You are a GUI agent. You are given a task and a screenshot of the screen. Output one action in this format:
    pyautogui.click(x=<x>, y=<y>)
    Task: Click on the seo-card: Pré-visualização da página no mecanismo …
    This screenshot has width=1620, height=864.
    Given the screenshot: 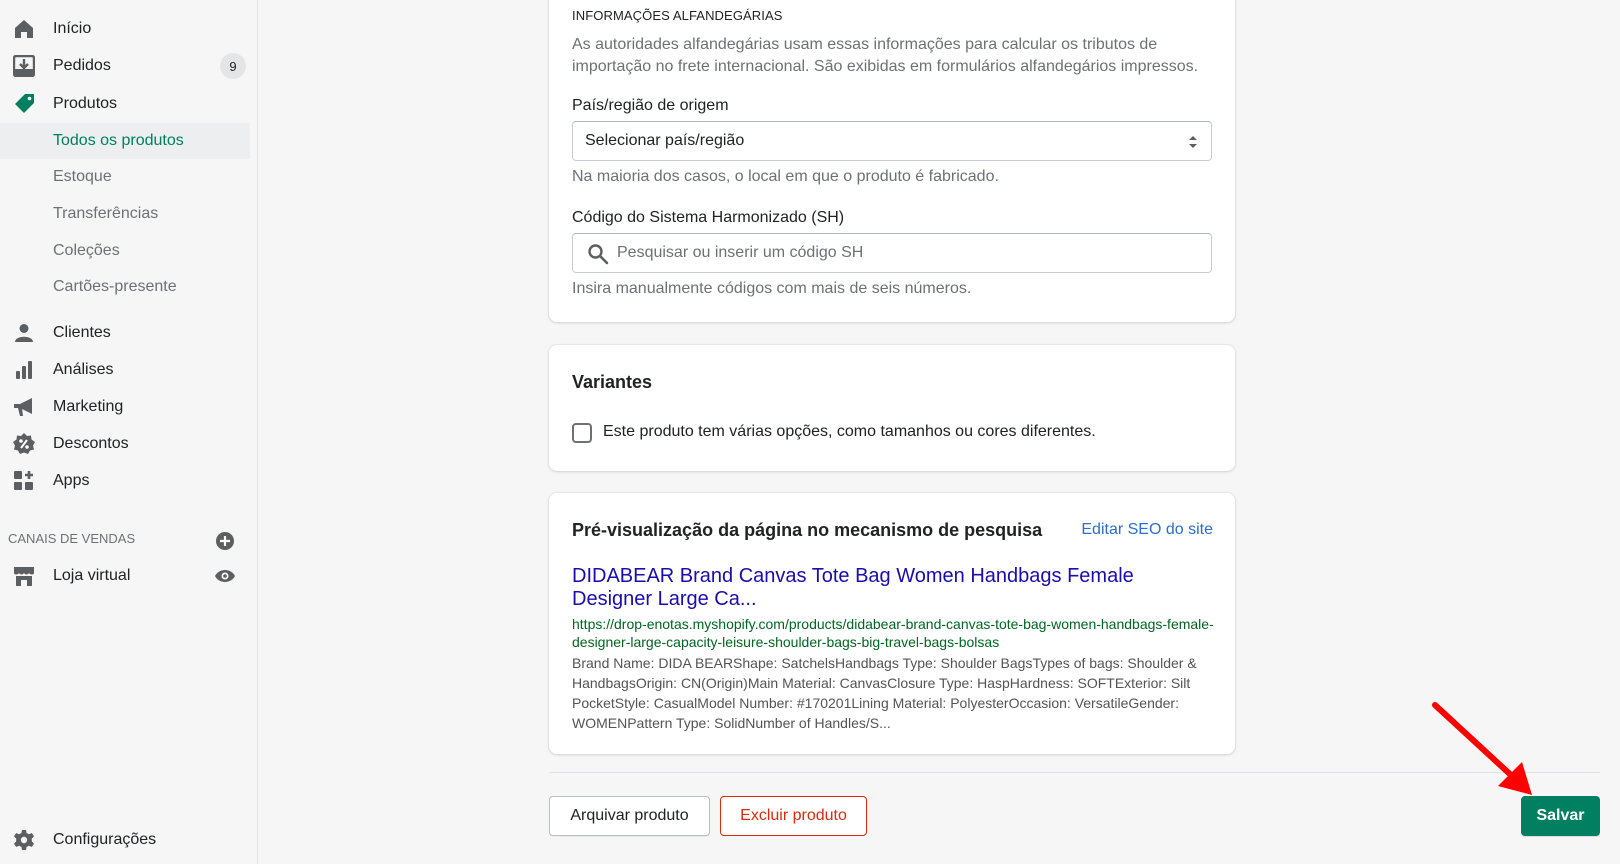 What is the action you would take?
    pyautogui.click(x=892, y=623)
    